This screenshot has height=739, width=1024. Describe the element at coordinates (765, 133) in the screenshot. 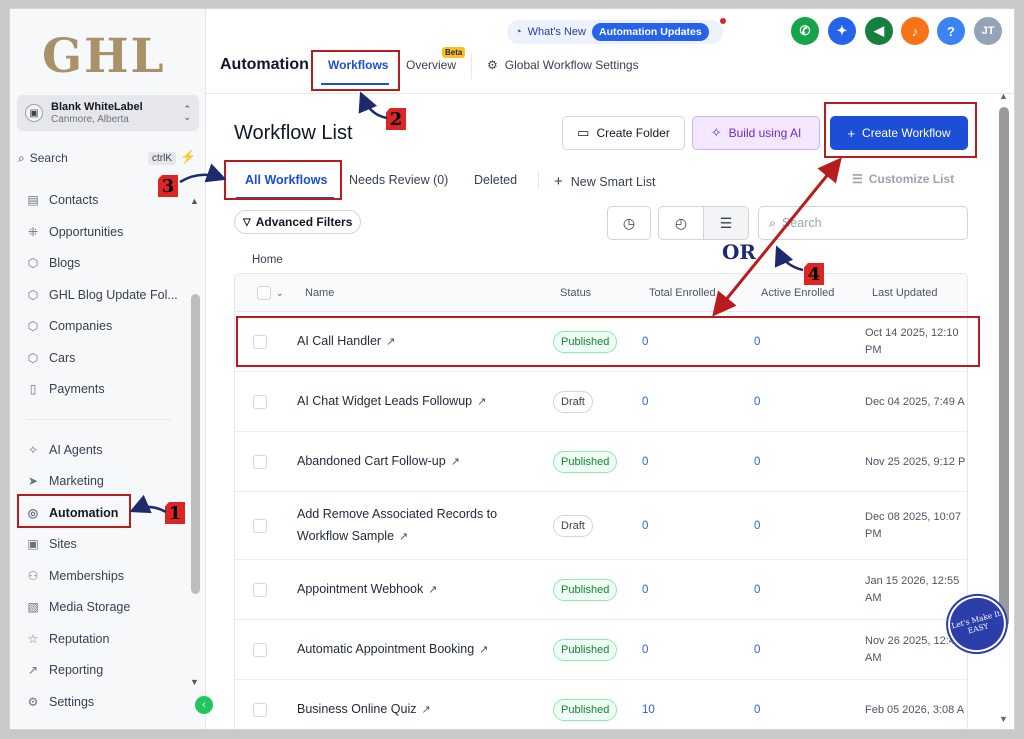

I see `button-label: Build using AI` at that location.